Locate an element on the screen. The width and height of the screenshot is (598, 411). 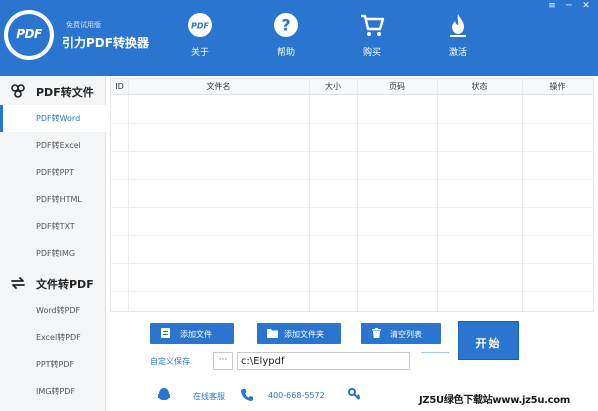
column-header-status: 状态 is located at coordinates (479, 87).